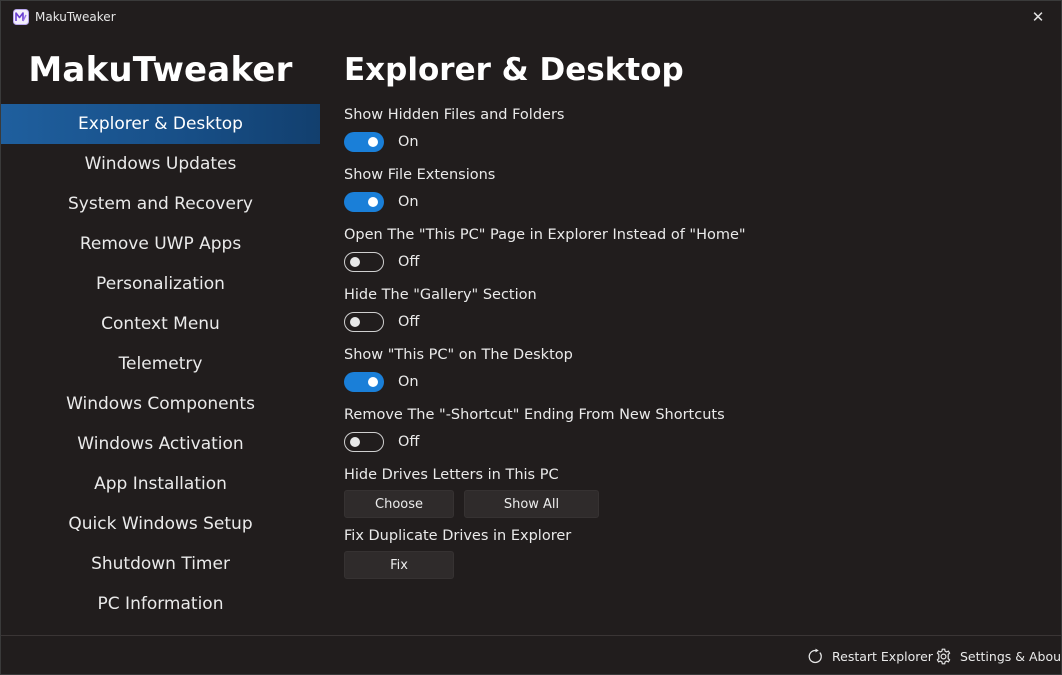  What do you see at coordinates (75, 17) in the screenshot?
I see `window-title: MakuTweaker` at bounding box center [75, 17].